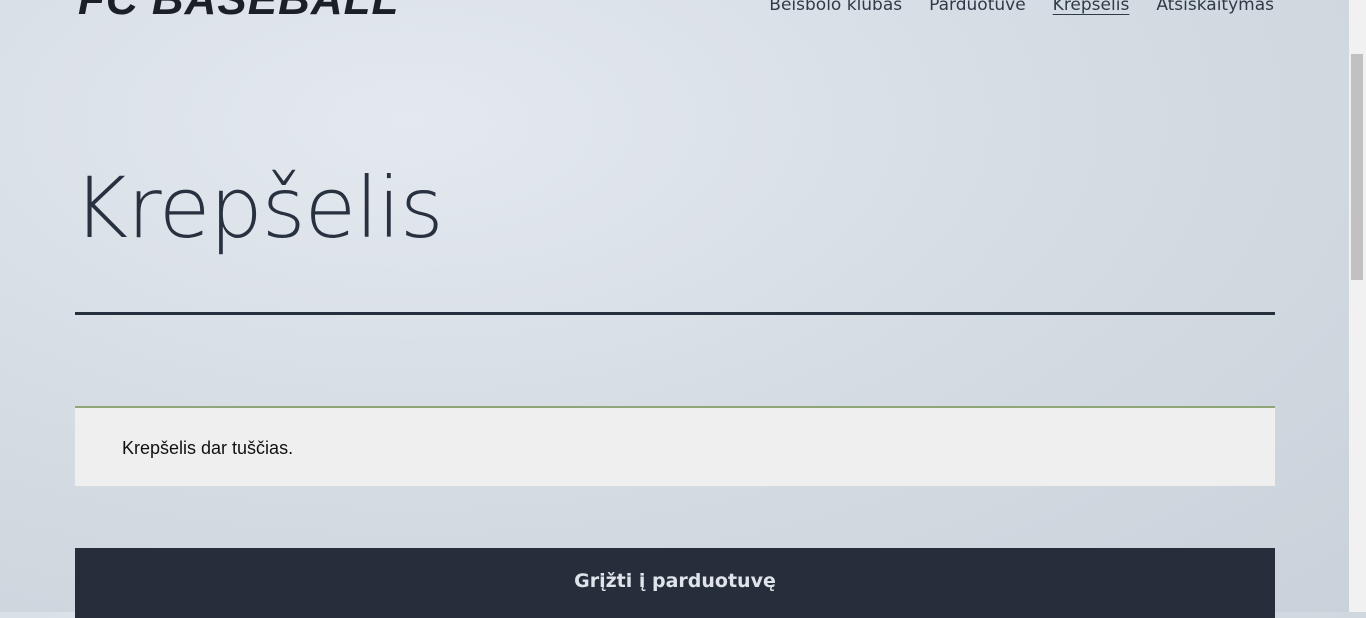 The image size is (1366, 618). What do you see at coordinates (1357, 167) in the screenshot?
I see `scrollbar-thumb` at bounding box center [1357, 167].